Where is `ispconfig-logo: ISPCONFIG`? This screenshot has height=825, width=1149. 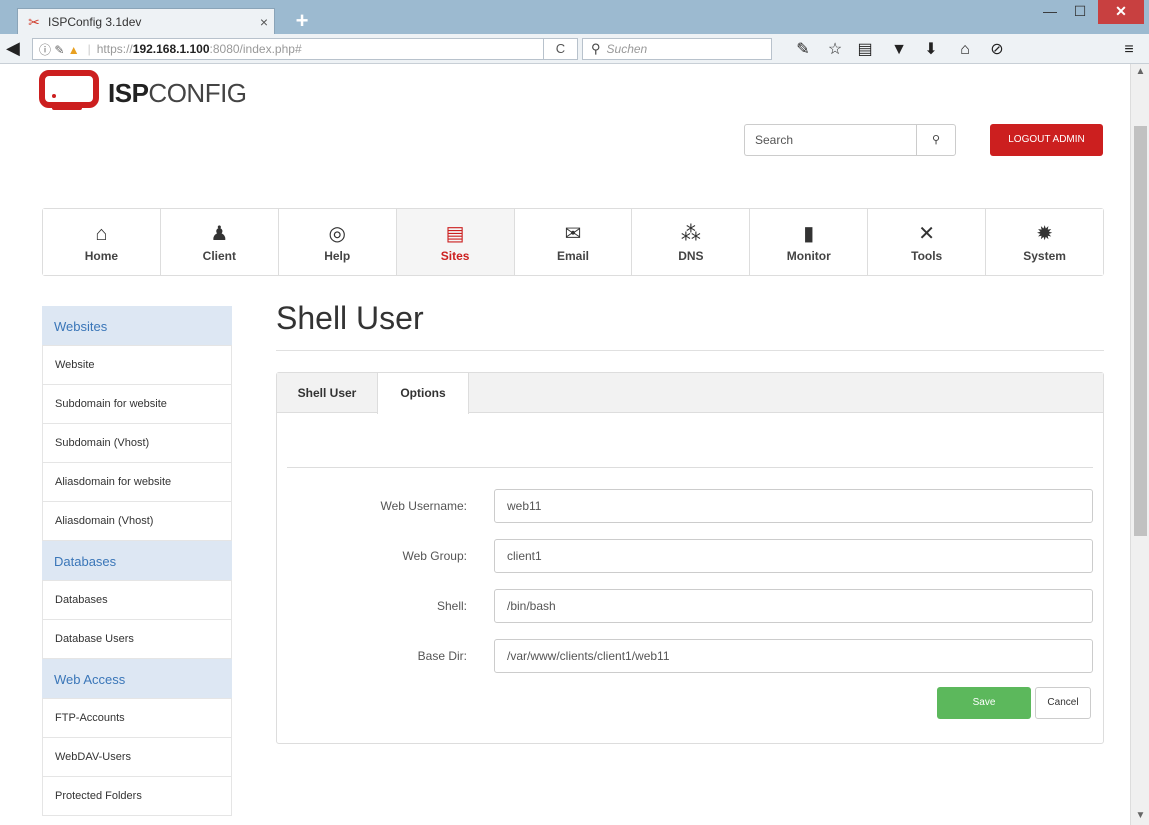
ispconfig-logo: ISPCONFIG is located at coordinates (153, 92).